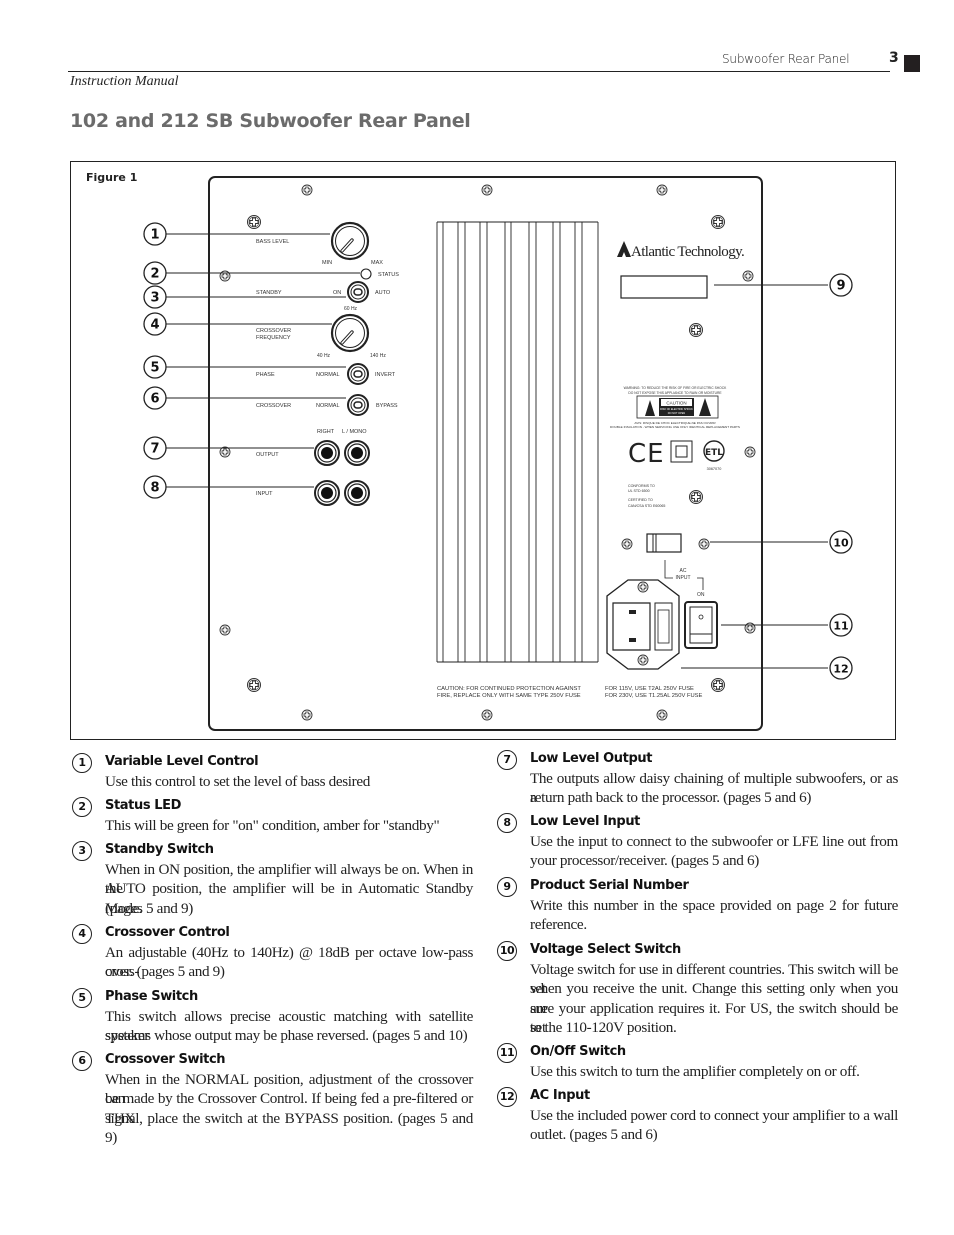  Describe the element at coordinates (328, 375) in the screenshot. I see `phase-normal-label: NORMAL` at that location.